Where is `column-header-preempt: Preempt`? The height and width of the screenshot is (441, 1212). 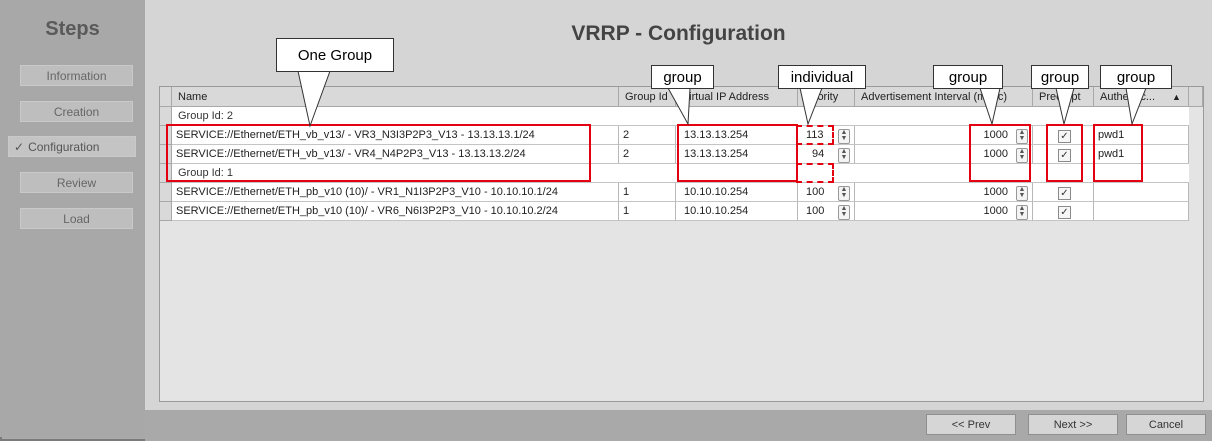 column-header-preempt: Preempt is located at coordinates (1063, 97).